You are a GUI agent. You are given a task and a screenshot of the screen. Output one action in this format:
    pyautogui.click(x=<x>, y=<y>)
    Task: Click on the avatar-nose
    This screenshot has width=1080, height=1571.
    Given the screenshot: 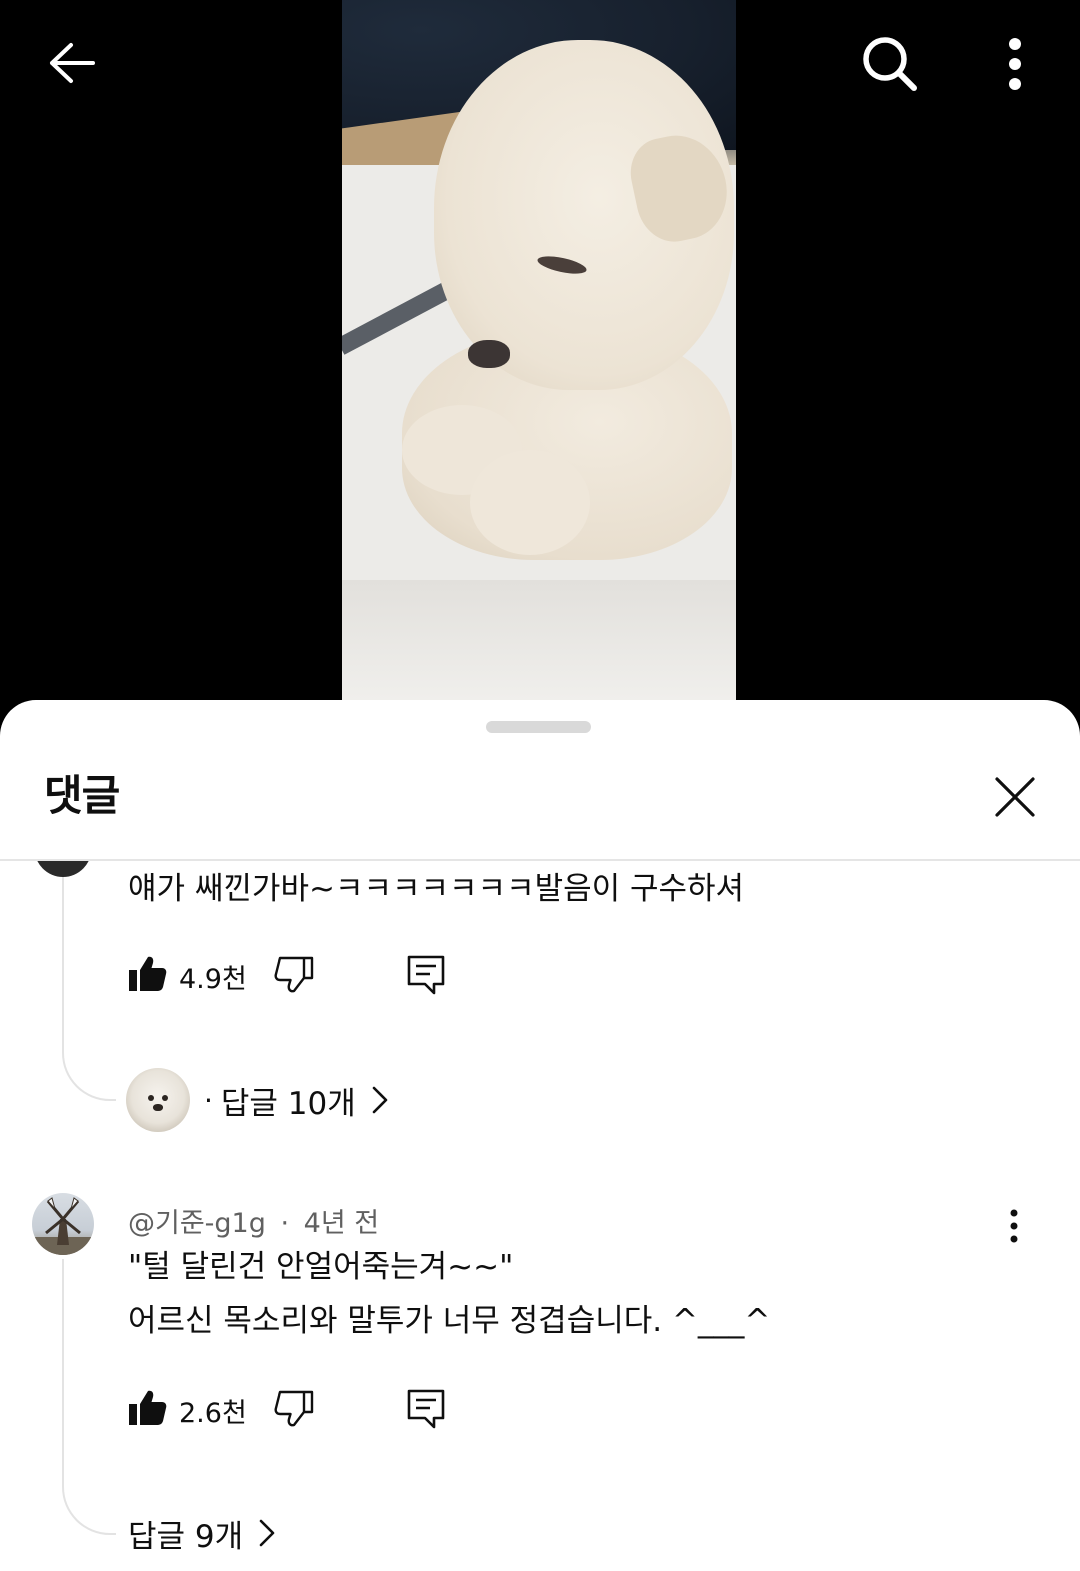 What is the action you would take?
    pyautogui.click(x=158, y=1107)
    